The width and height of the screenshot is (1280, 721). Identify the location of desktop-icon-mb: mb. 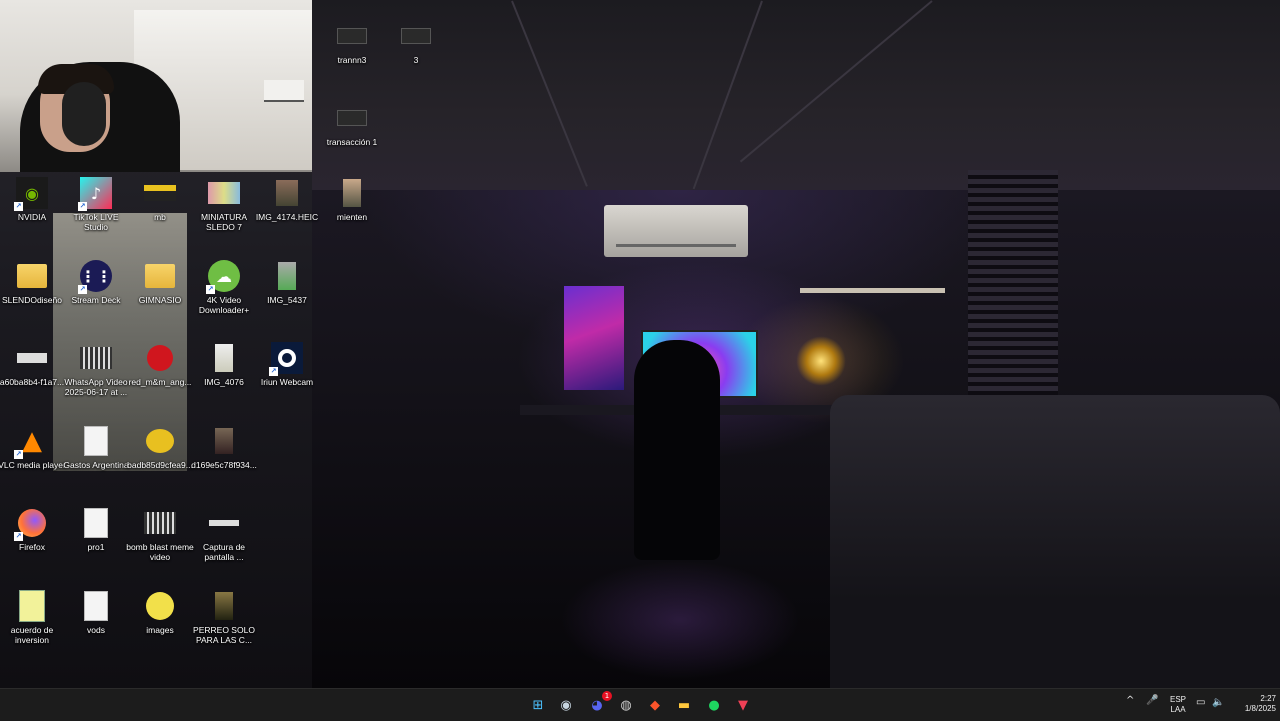
(160, 214).